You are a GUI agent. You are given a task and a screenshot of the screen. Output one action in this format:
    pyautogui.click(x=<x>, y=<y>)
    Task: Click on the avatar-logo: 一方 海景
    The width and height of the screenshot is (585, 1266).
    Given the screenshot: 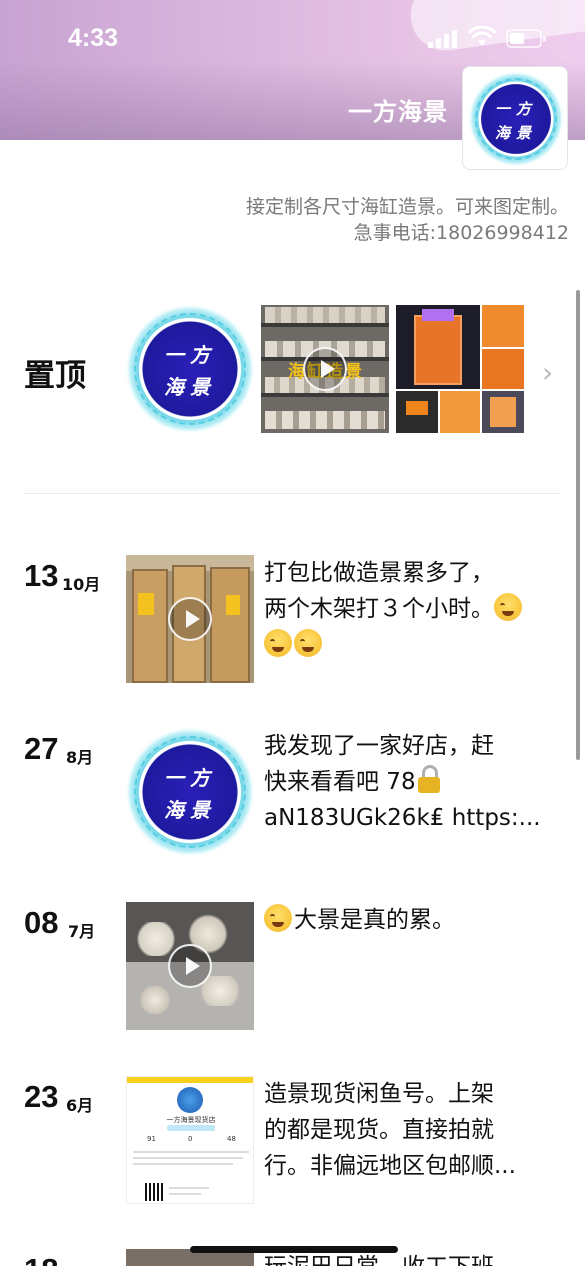 What is the action you would take?
    pyautogui.click(x=516, y=119)
    